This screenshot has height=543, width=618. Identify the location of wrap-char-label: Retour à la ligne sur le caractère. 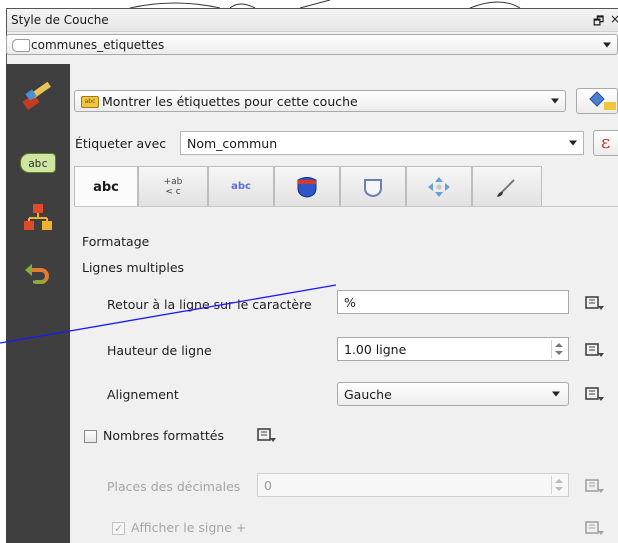
(209, 304).